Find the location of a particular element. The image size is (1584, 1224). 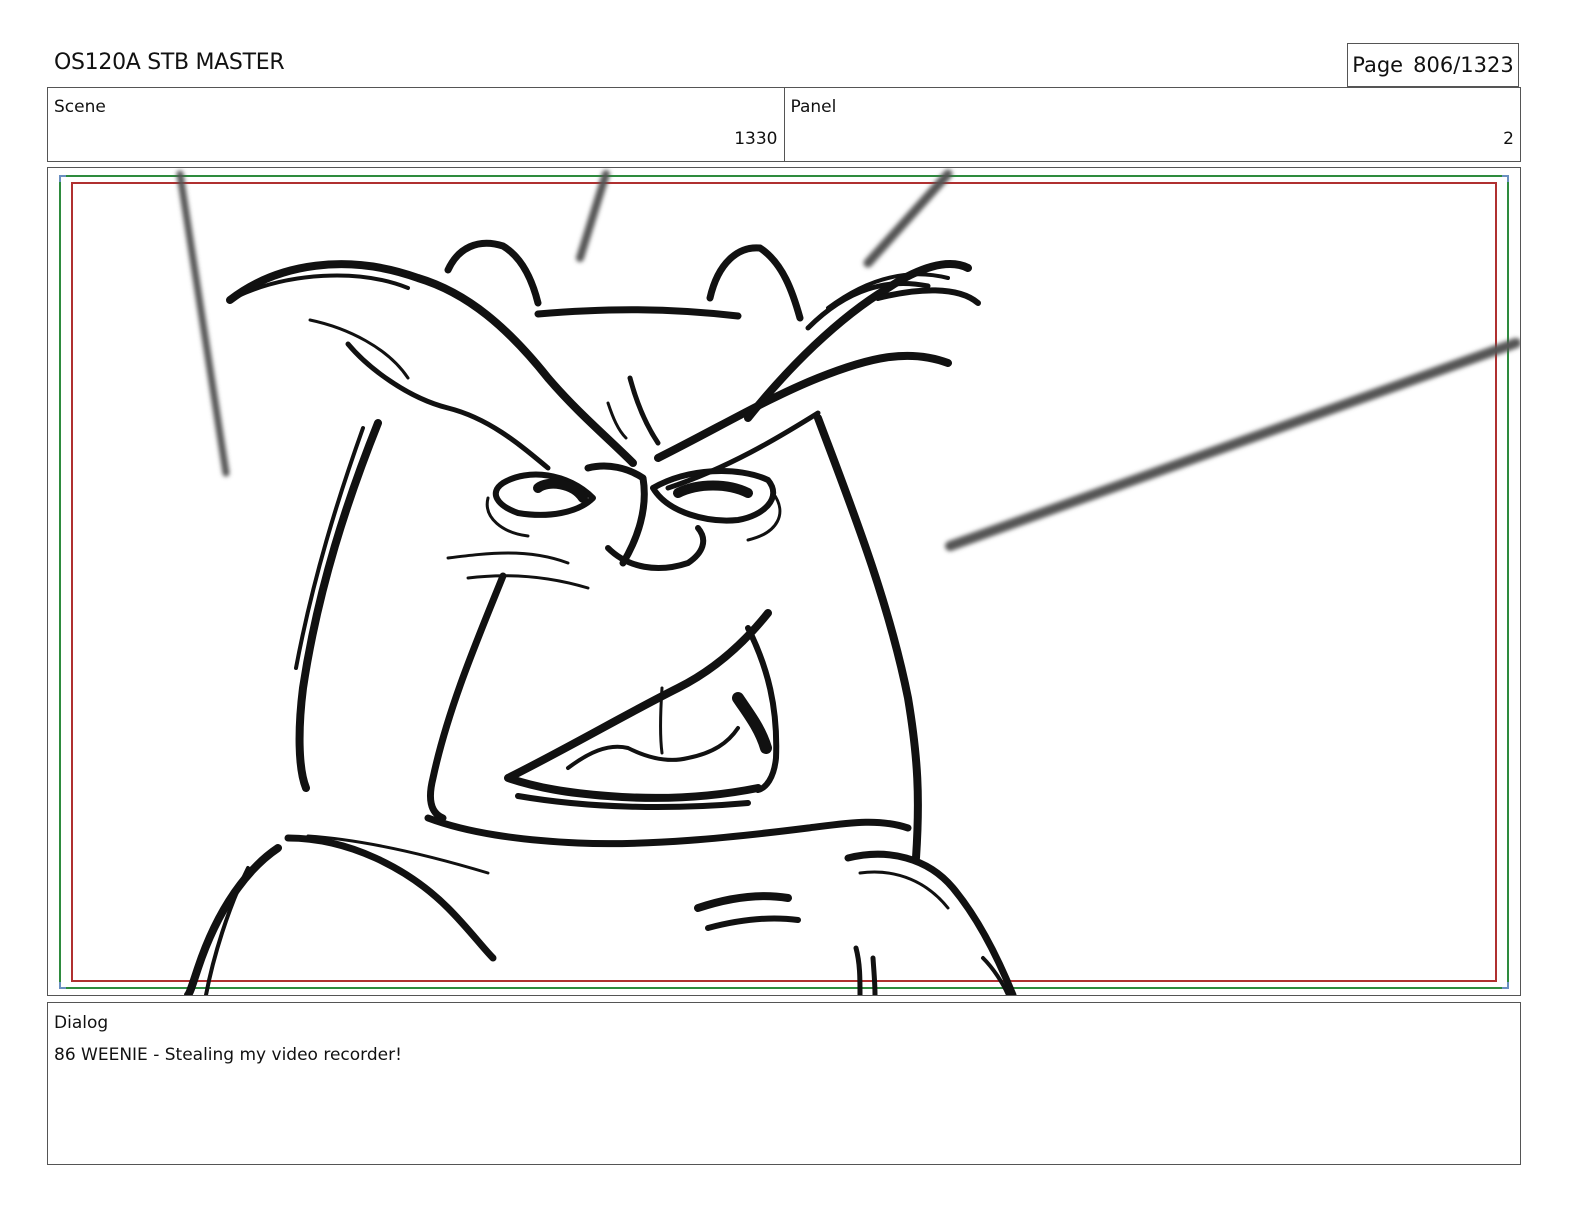

panel-cell: Panel 2 is located at coordinates (1152, 124).